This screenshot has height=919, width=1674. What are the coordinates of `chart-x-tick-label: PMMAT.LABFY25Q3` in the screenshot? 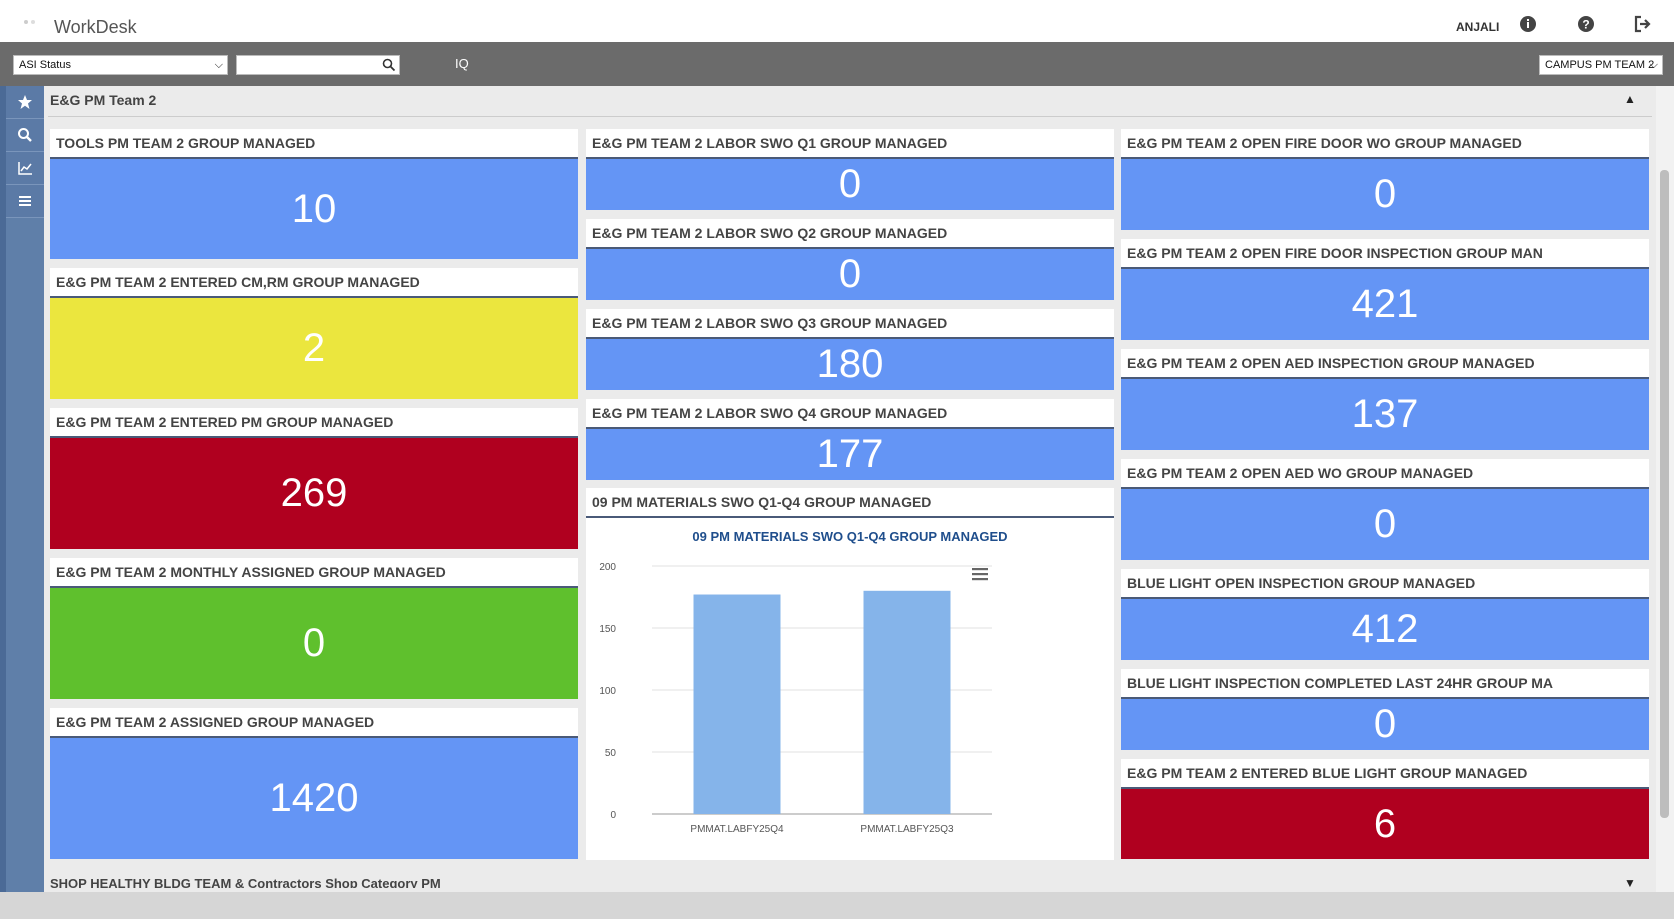 It's located at (907, 829).